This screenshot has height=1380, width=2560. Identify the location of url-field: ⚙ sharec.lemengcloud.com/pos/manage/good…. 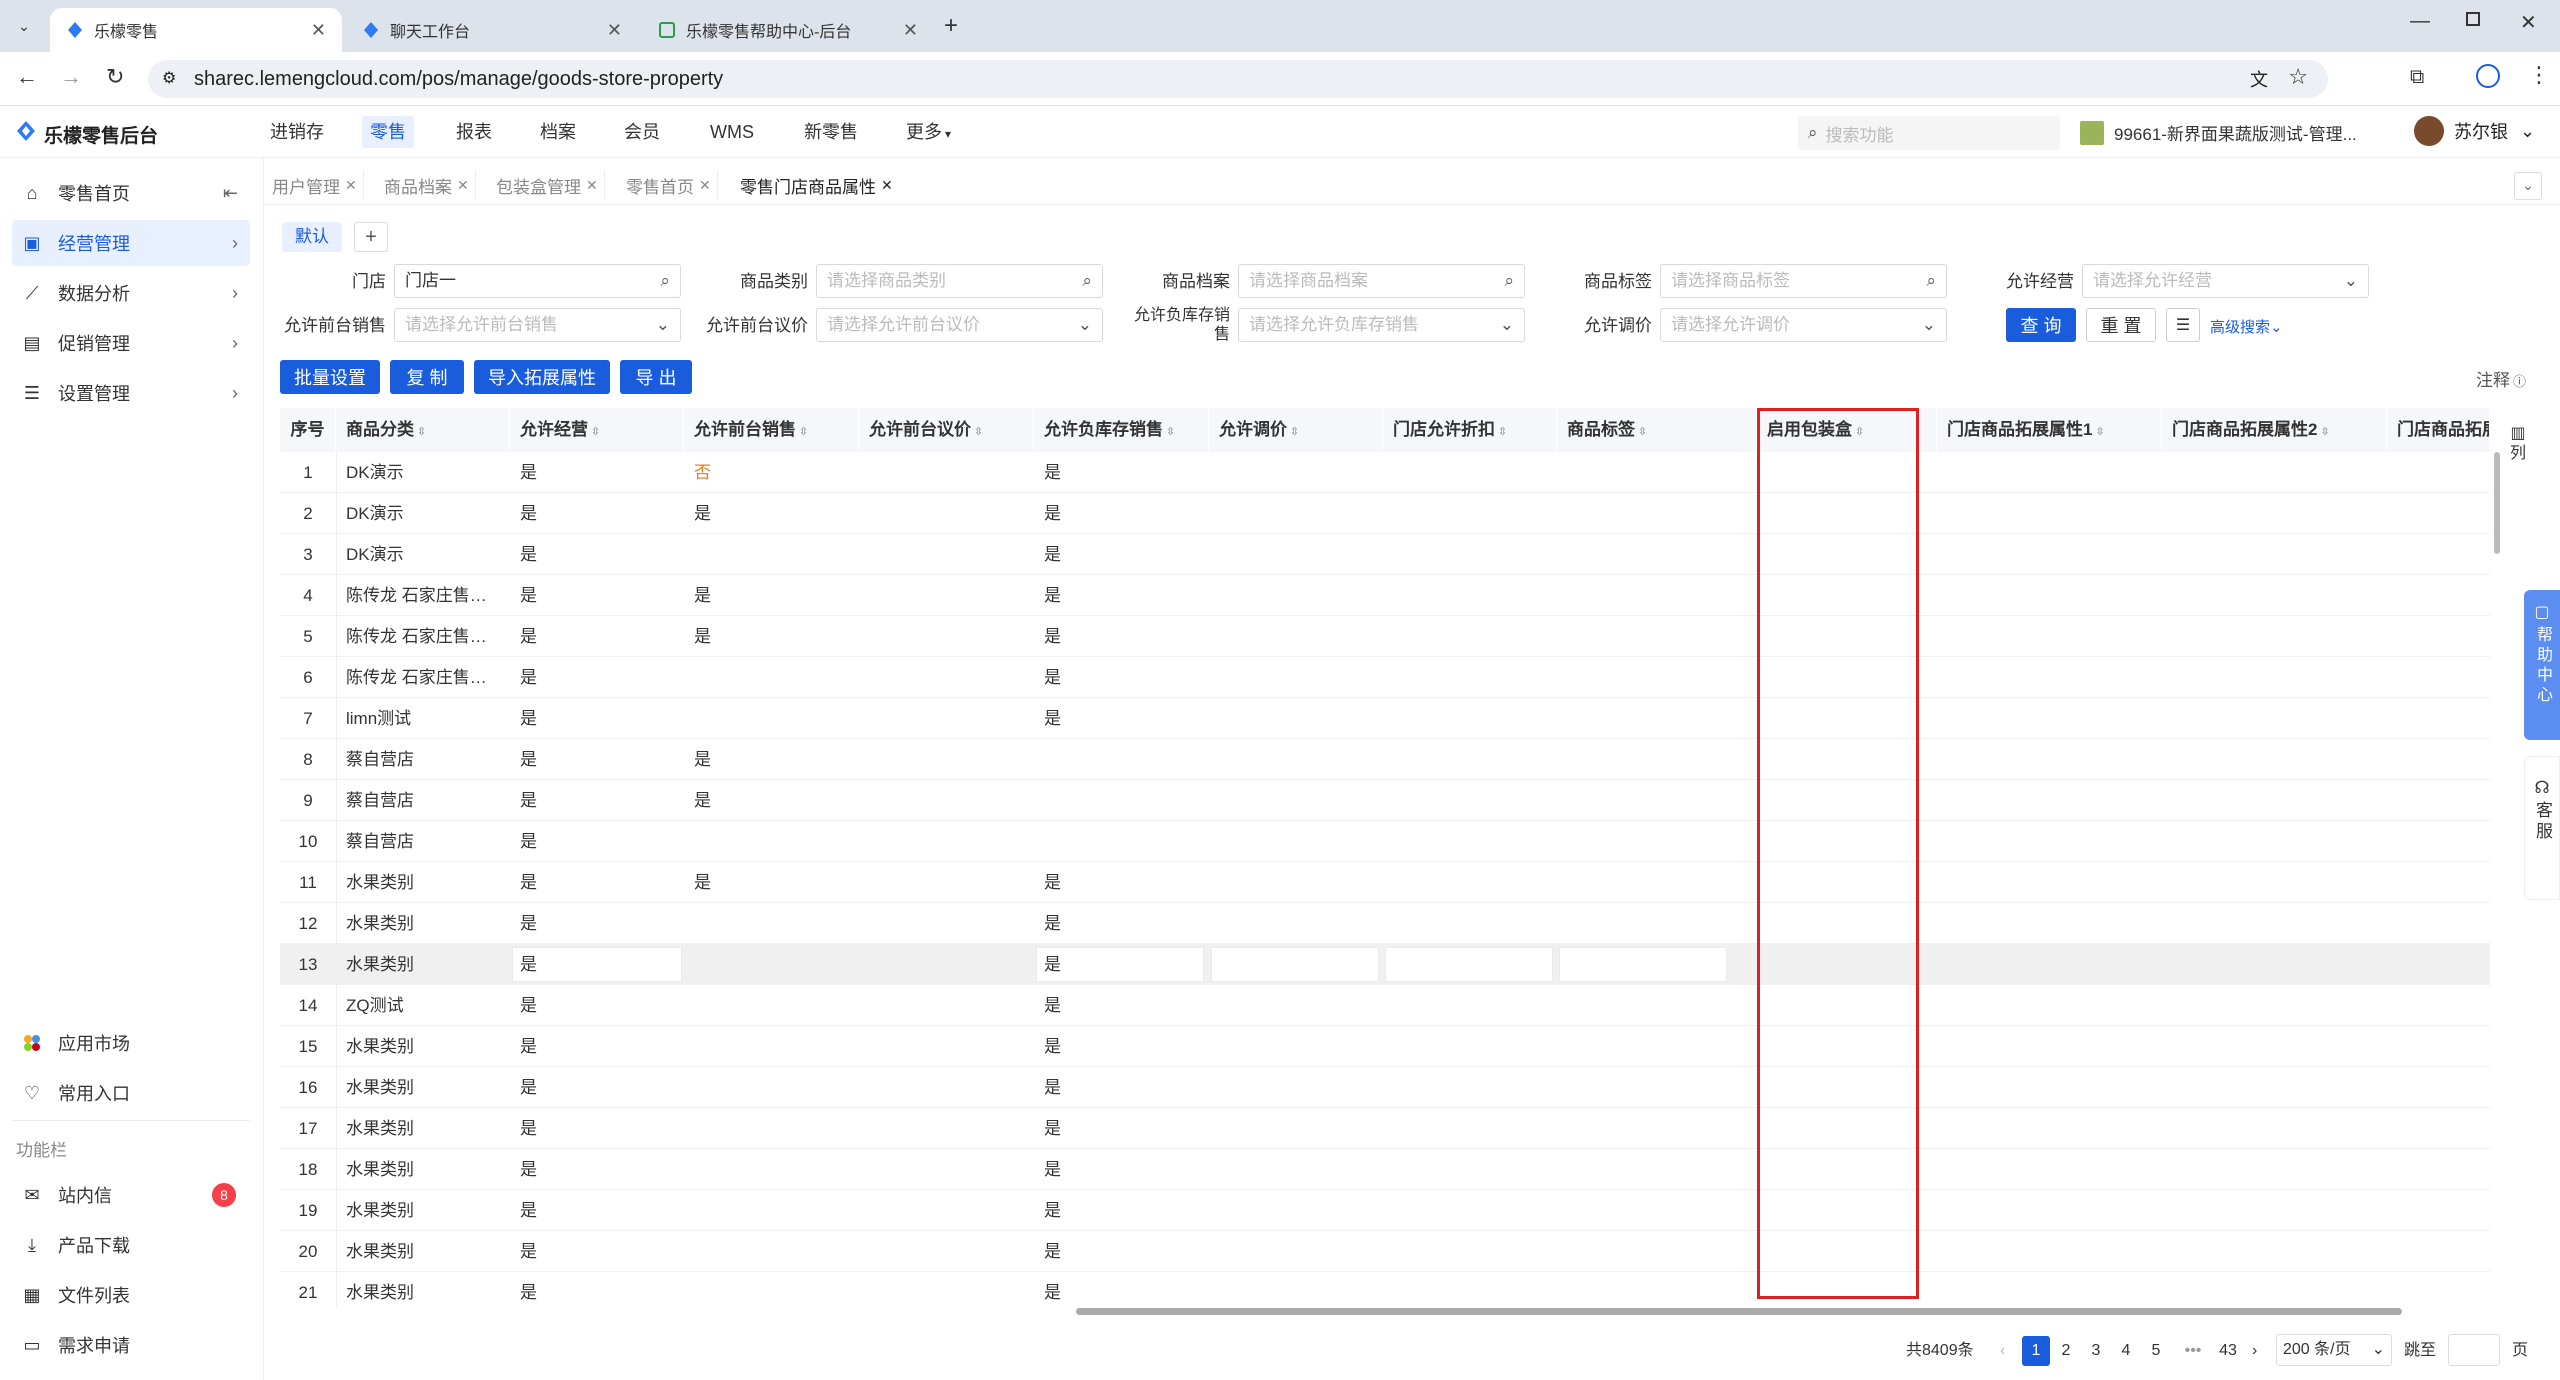
(1238, 79).